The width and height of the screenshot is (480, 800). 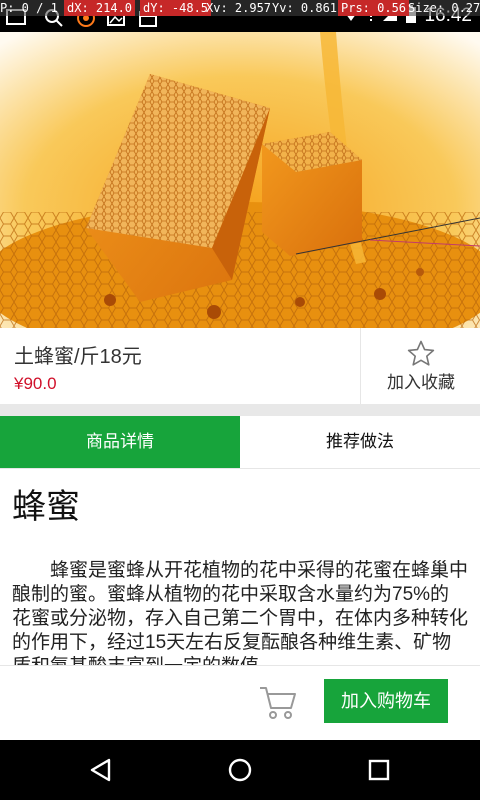 I want to click on product-price: ¥90.0, so click(x=35, y=383).